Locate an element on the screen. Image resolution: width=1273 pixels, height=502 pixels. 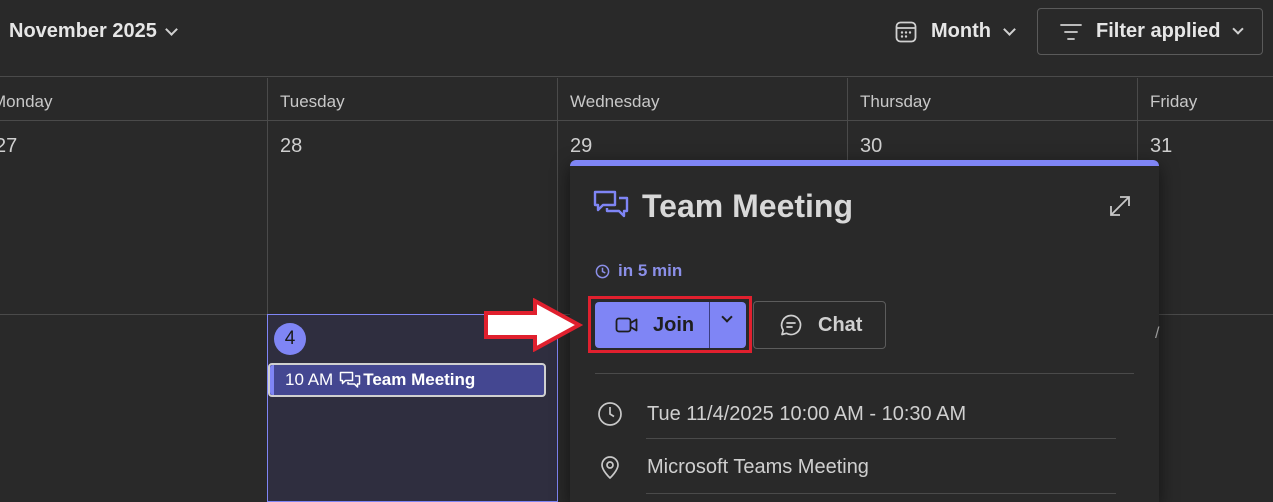
arrow-annotation-icon is located at coordinates (533, 325).